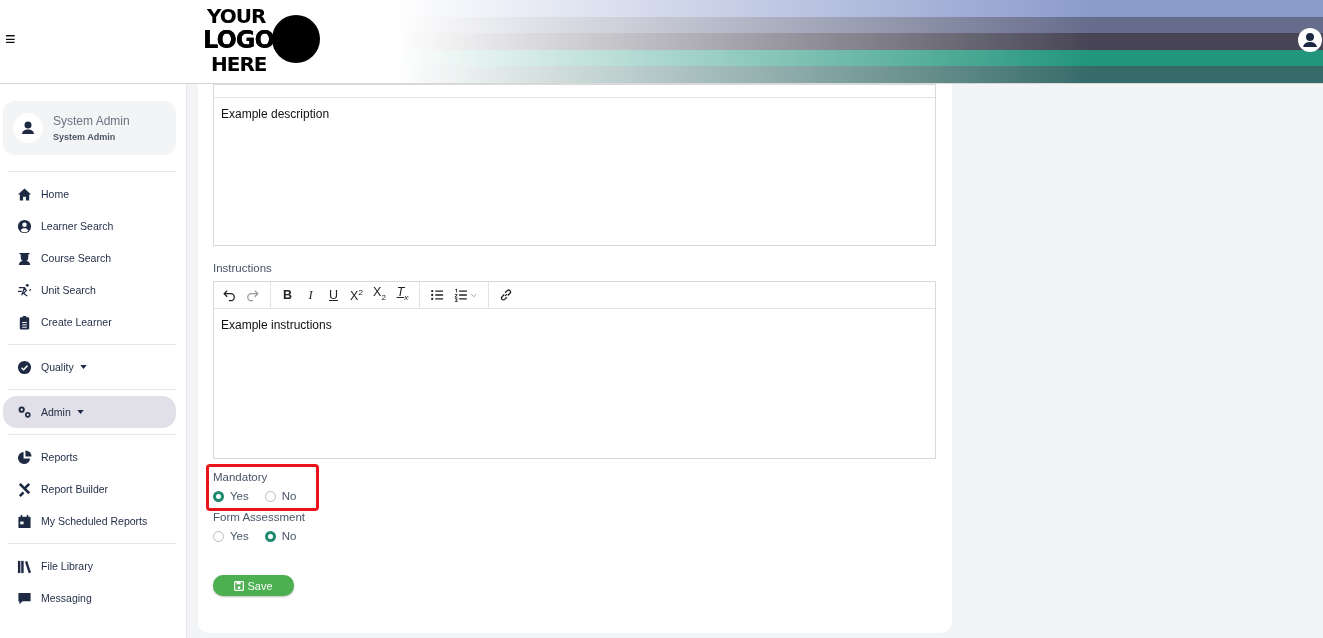  What do you see at coordinates (89, 194) in the screenshot?
I see `nav-item: Home` at bounding box center [89, 194].